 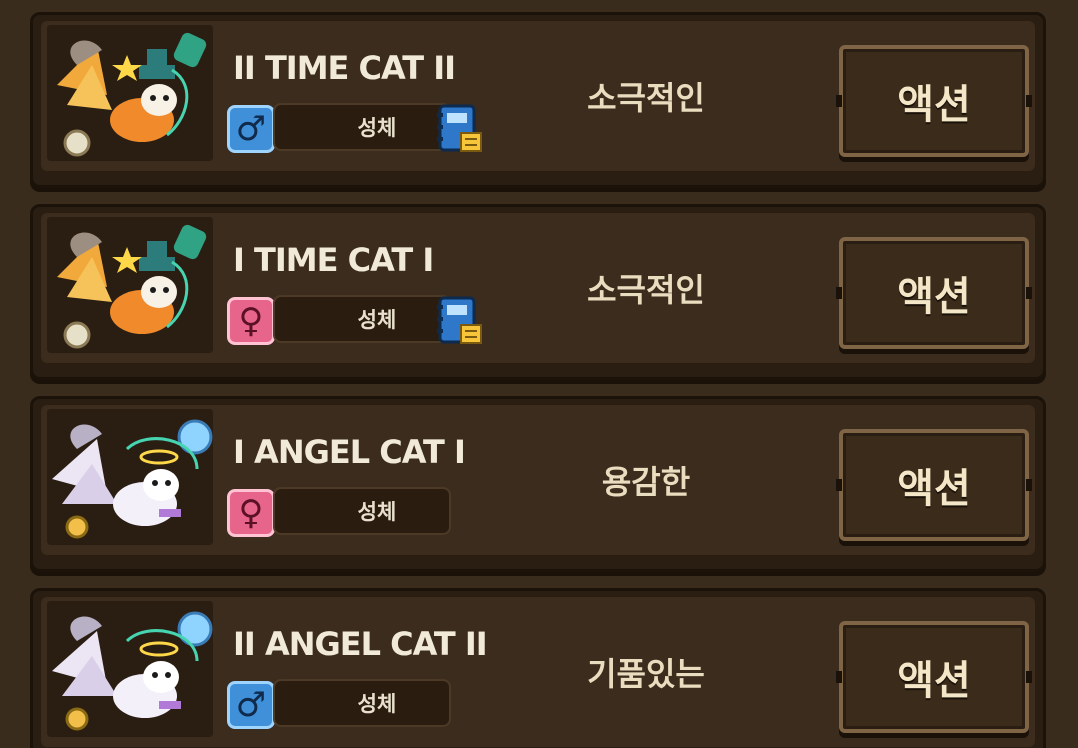 What do you see at coordinates (344, 68) in the screenshot?
I see `cat-name: II TIME CAT II` at bounding box center [344, 68].